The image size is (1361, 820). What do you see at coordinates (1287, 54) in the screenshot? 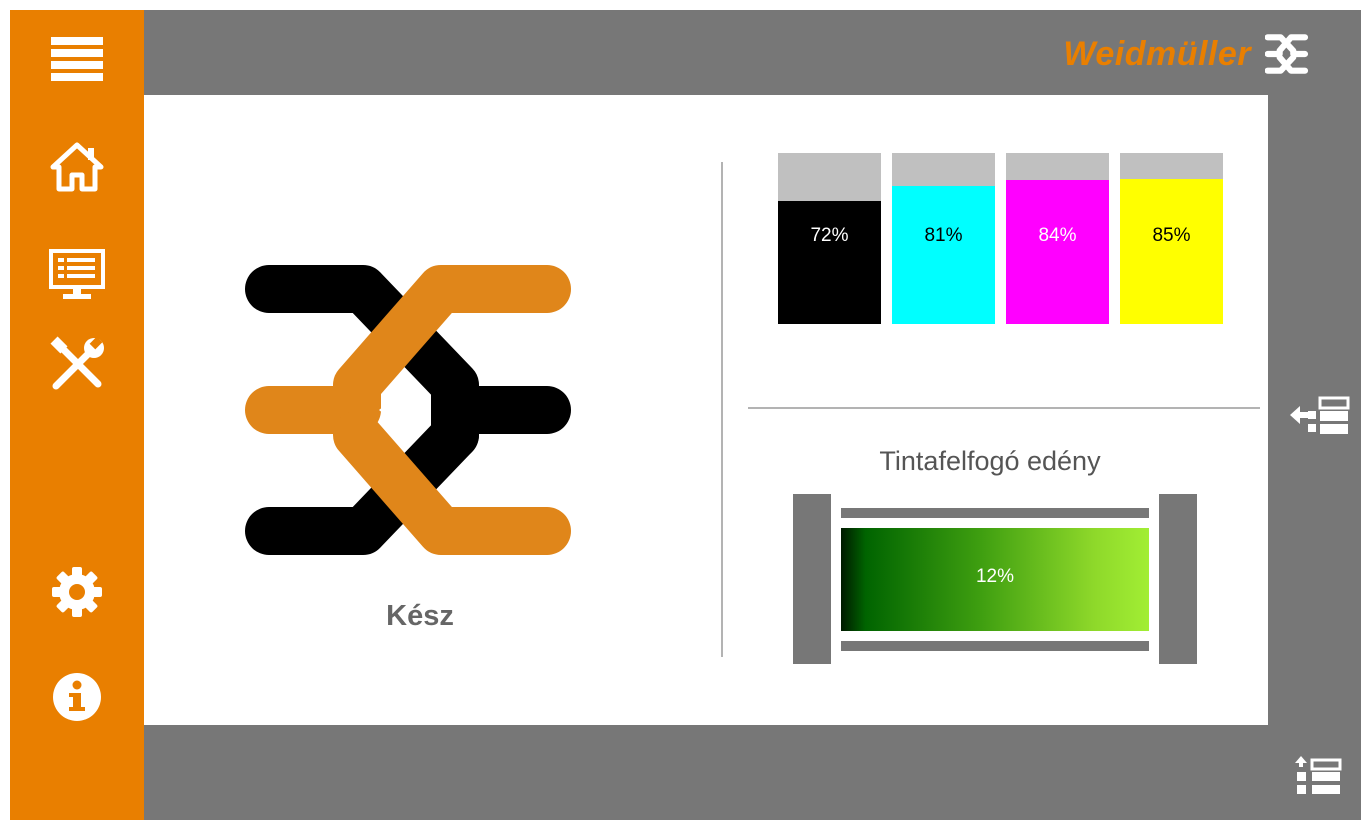
I see `brand-mark-icon` at bounding box center [1287, 54].